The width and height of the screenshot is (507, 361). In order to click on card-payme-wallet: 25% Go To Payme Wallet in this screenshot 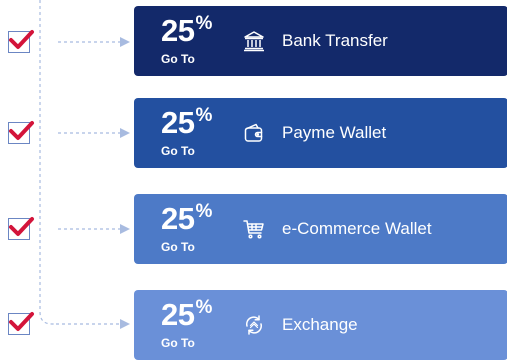, I will do `click(320, 133)`.